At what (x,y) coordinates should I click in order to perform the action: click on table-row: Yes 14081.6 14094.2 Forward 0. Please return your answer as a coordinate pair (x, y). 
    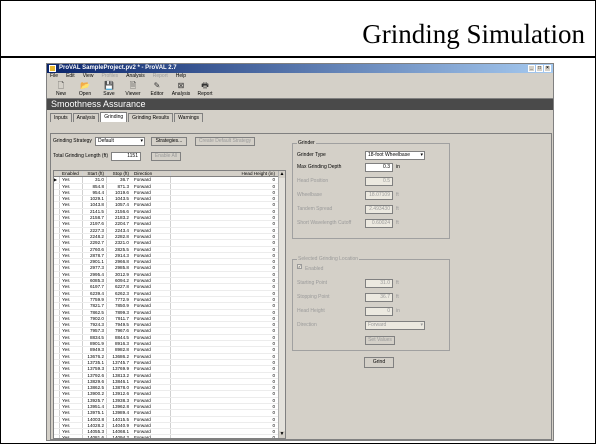
    Looking at the image, I should click on (169, 436).